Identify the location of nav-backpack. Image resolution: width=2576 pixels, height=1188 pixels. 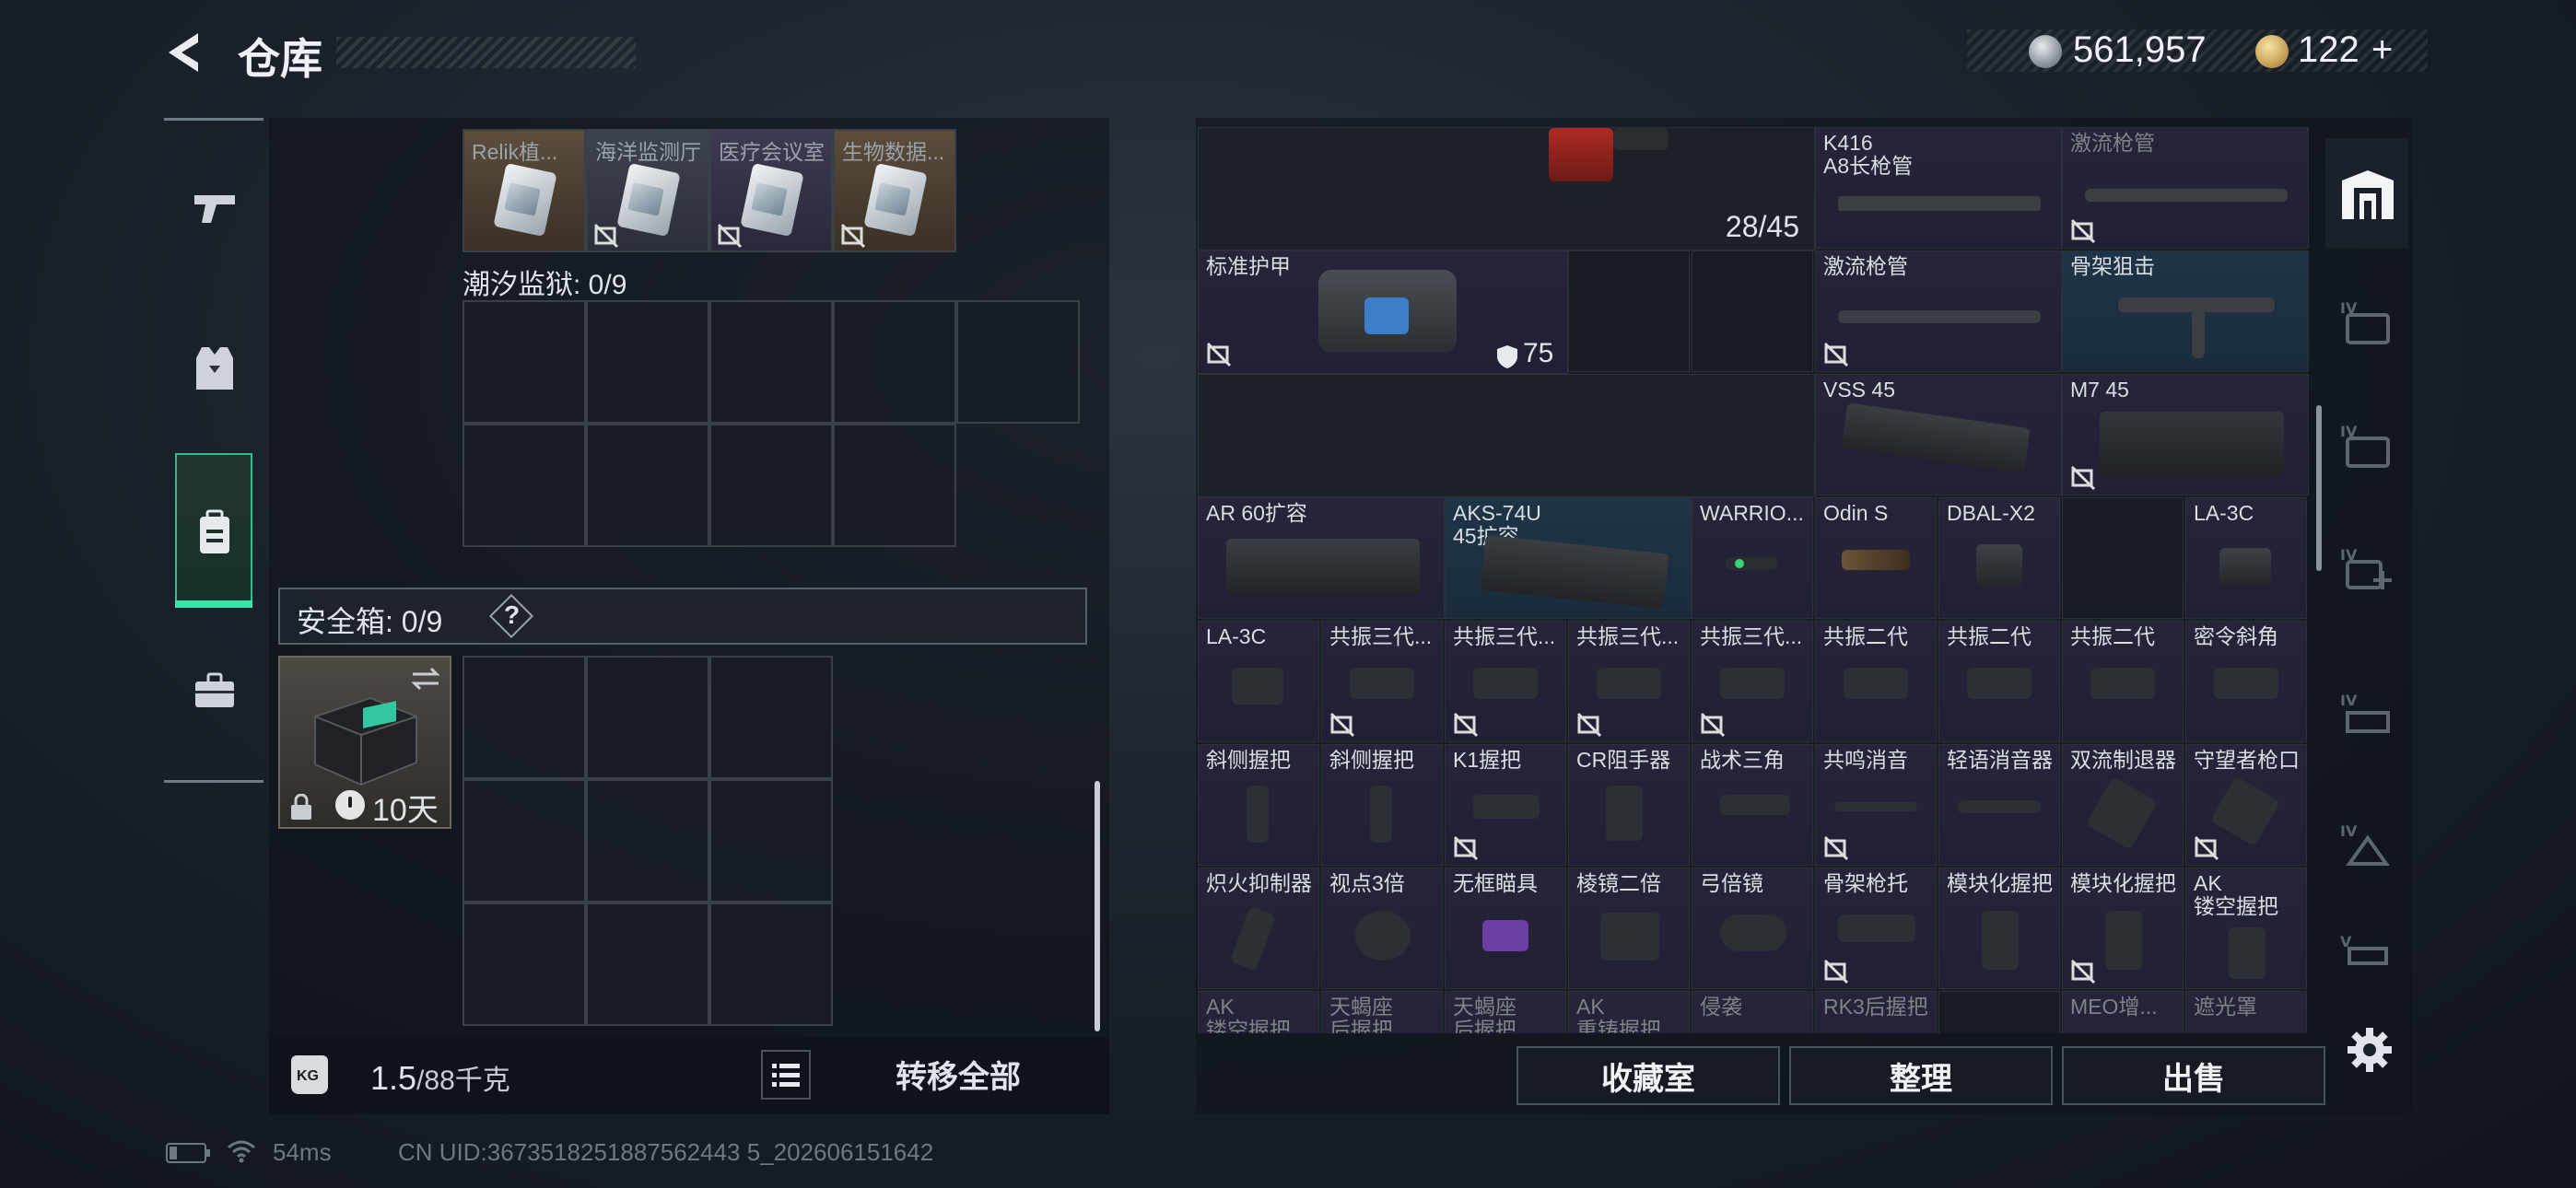
(214, 532).